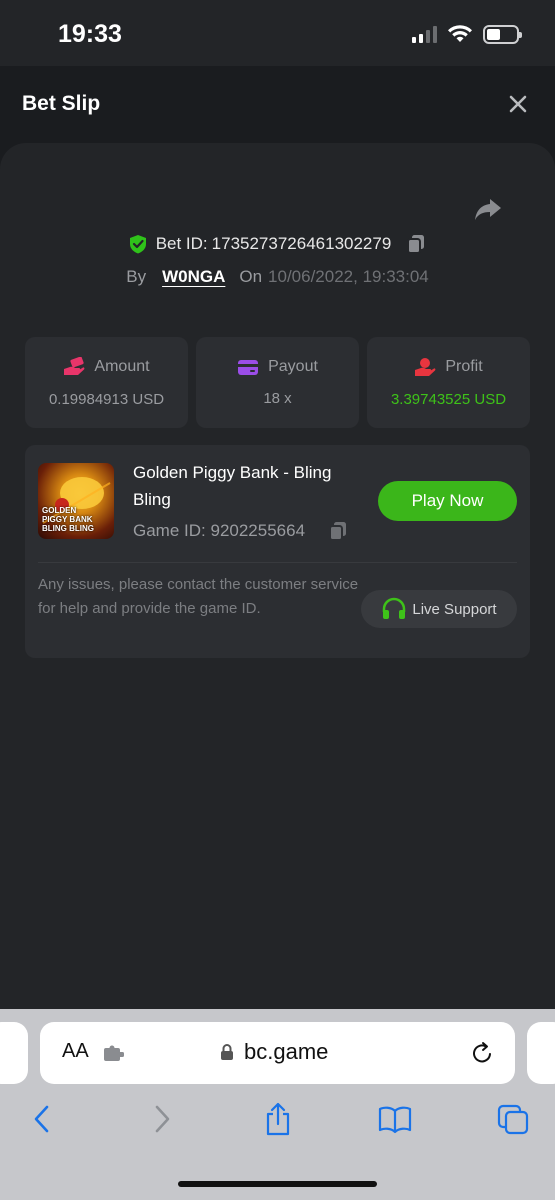 The width and height of the screenshot is (555, 1200). I want to click on forward-icon, so click(162, 1119).